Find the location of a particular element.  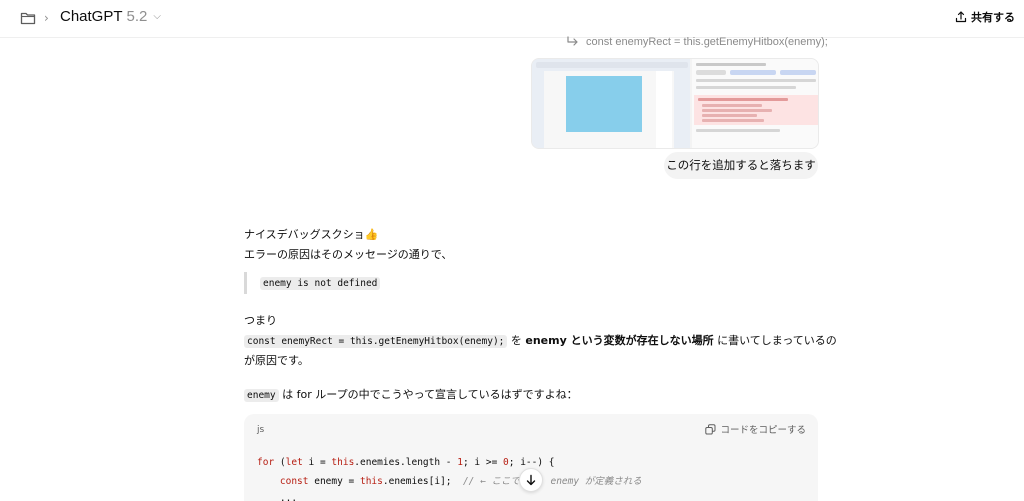

screenshot-game-pane is located at coordinates (611, 103).